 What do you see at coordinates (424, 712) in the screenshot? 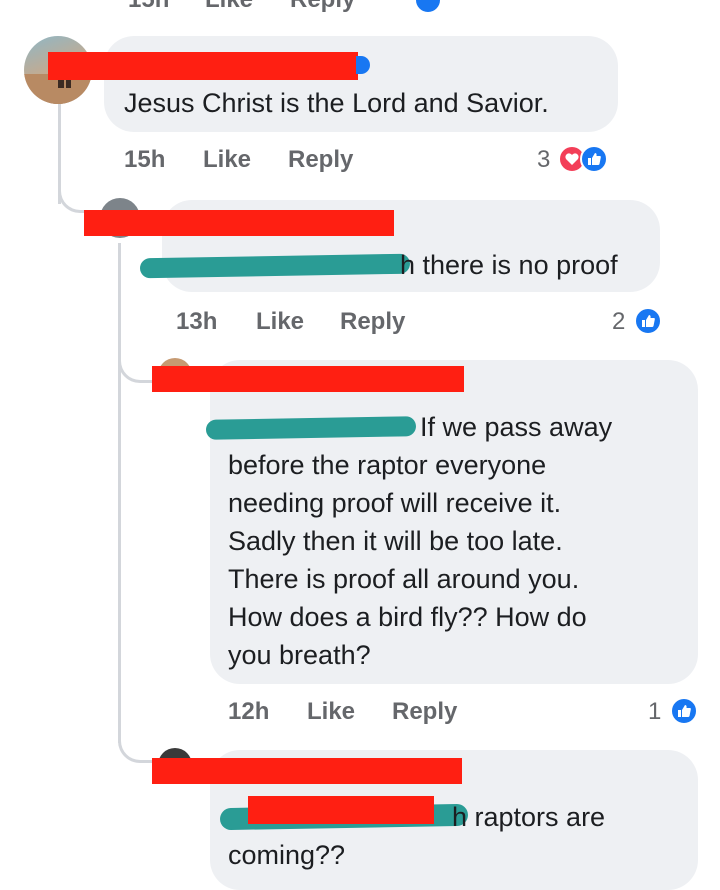
I see `comment-3-reply-button: Reply` at bounding box center [424, 712].